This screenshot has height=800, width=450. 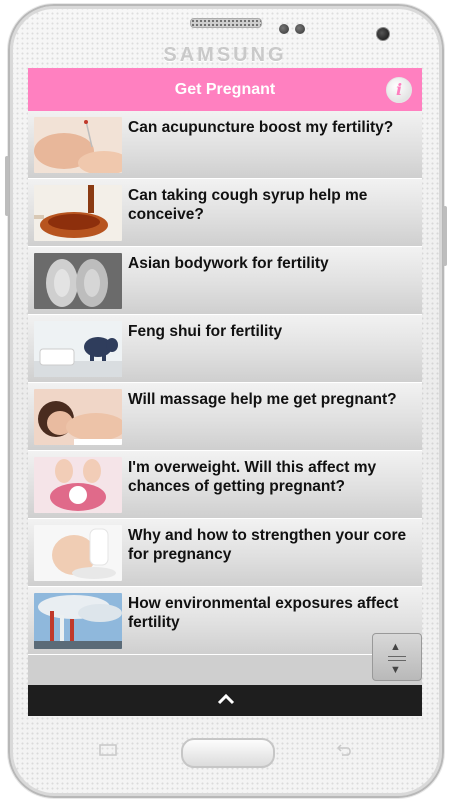 I want to click on article-title: Asian bodywork for fertility, so click(x=228, y=263).